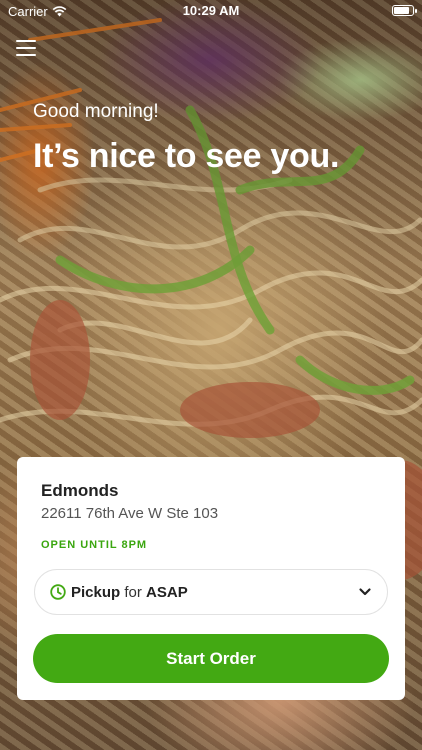  What do you see at coordinates (211, 592) in the screenshot?
I see `order-time-selector: Pickup for ASAP` at bounding box center [211, 592].